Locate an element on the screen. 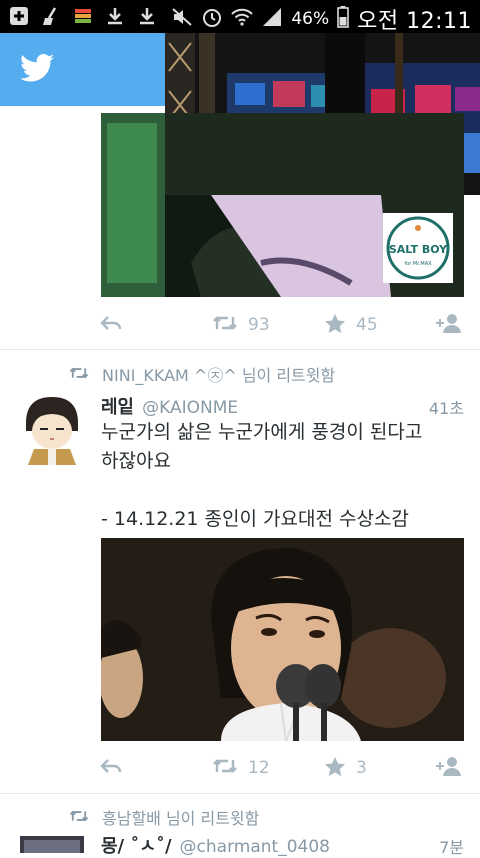 The width and height of the screenshot is (480, 858). retweeted-by: 흥남할배 님이 리트윗함 is located at coordinates (163, 817).